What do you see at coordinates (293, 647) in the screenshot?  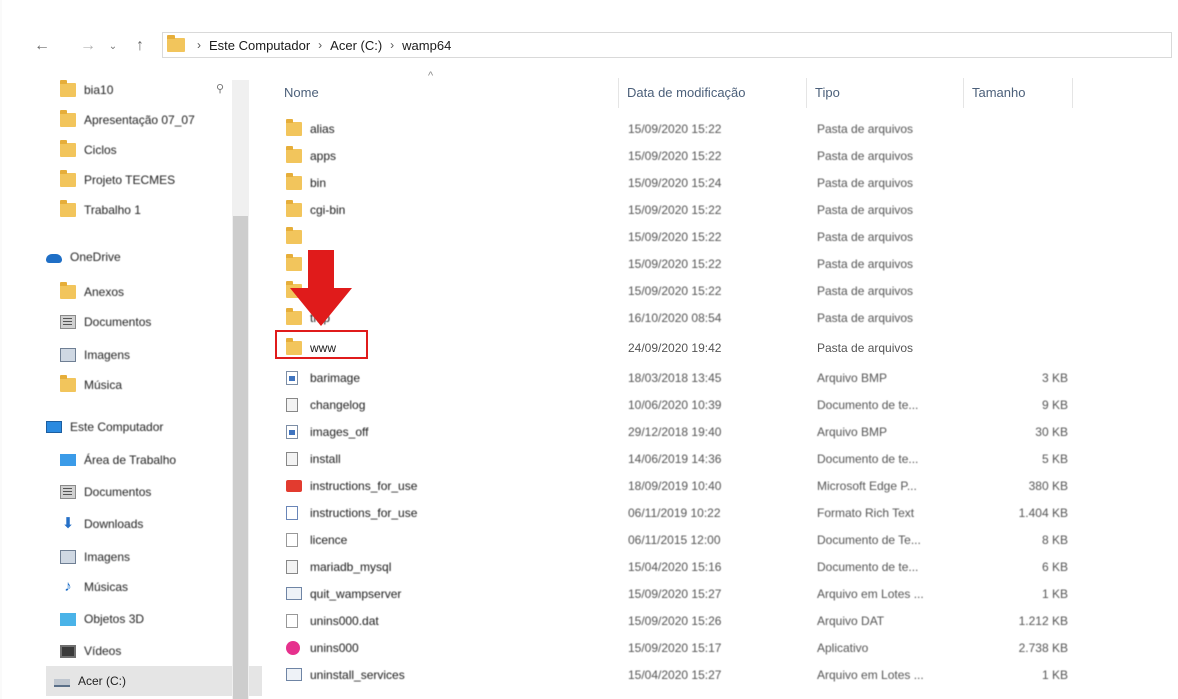 I see `application-icon` at bounding box center [293, 647].